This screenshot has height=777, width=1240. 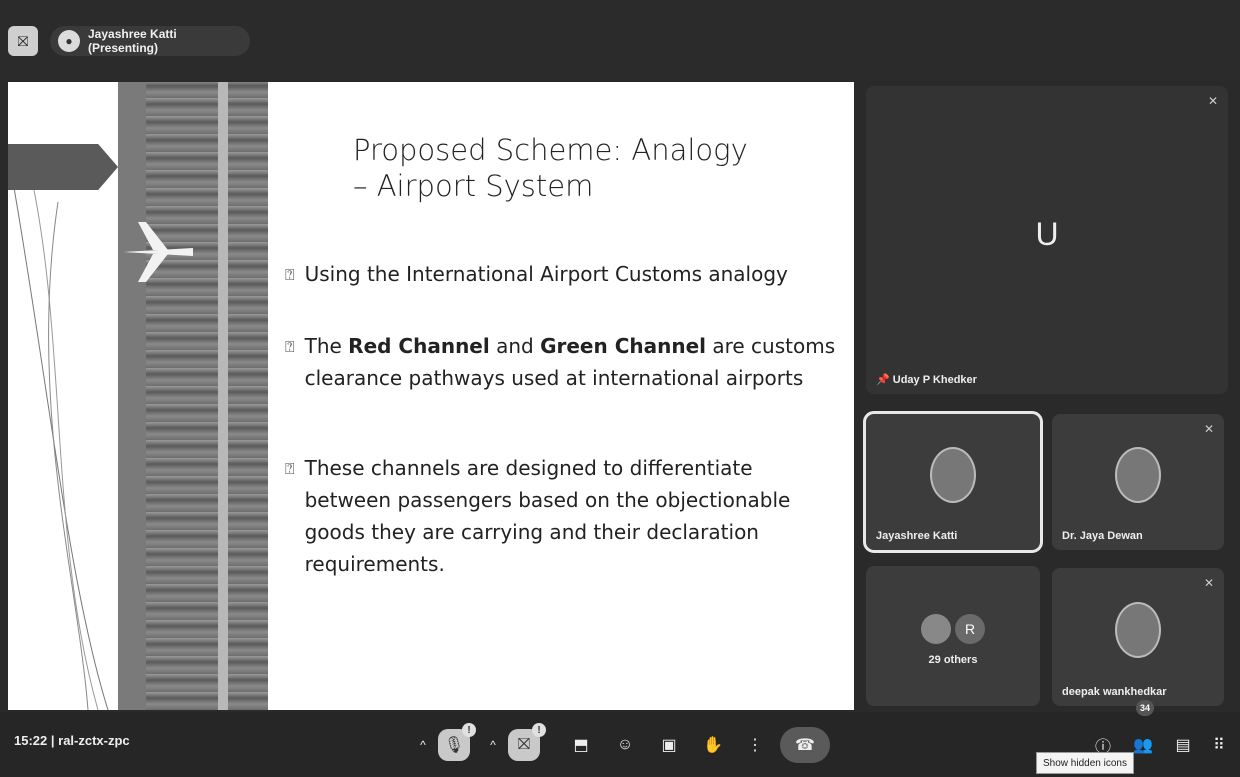 What do you see at coordinates (132, 41) in the screenshot?
I see `presenter-label: Jayashree Katti (Presenting)` at bounding box center [132, 41].